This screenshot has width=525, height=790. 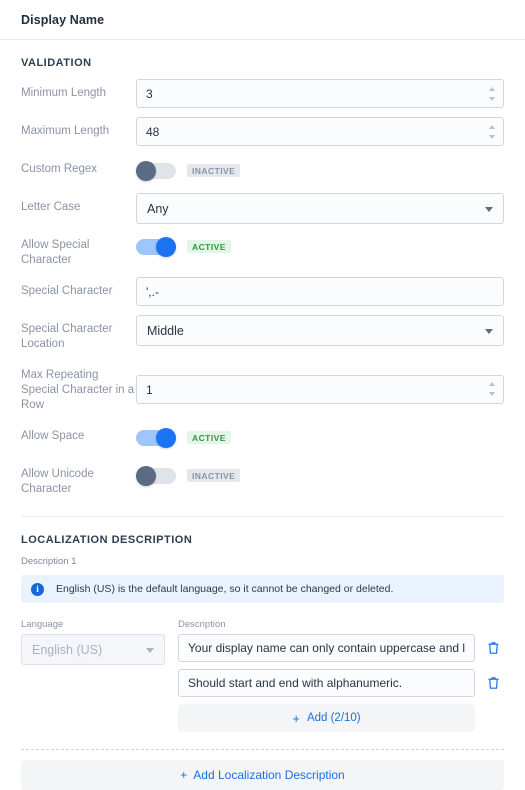 What do you see at coordinates (64, 93) in the screenshot?
I see `label-minimum-length: Minimum Length` at bounding box center [64, 93].